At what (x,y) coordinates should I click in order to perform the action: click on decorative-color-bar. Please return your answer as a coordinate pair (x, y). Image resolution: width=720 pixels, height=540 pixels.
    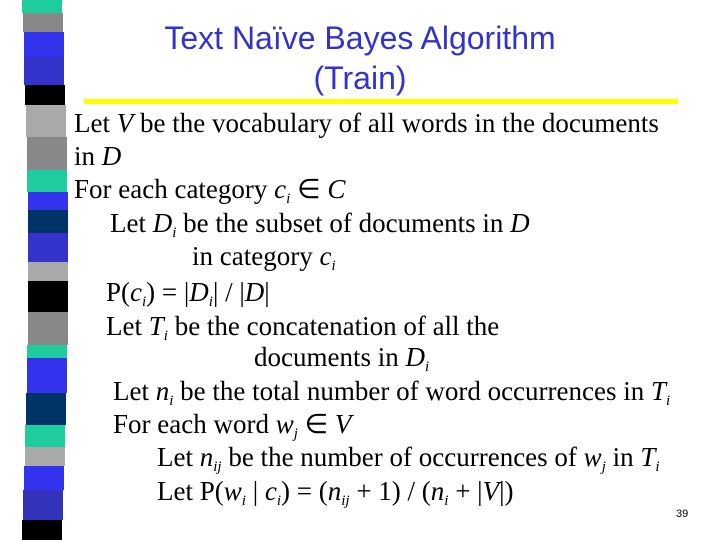
    Looking at the image, I should click on (40, 270).